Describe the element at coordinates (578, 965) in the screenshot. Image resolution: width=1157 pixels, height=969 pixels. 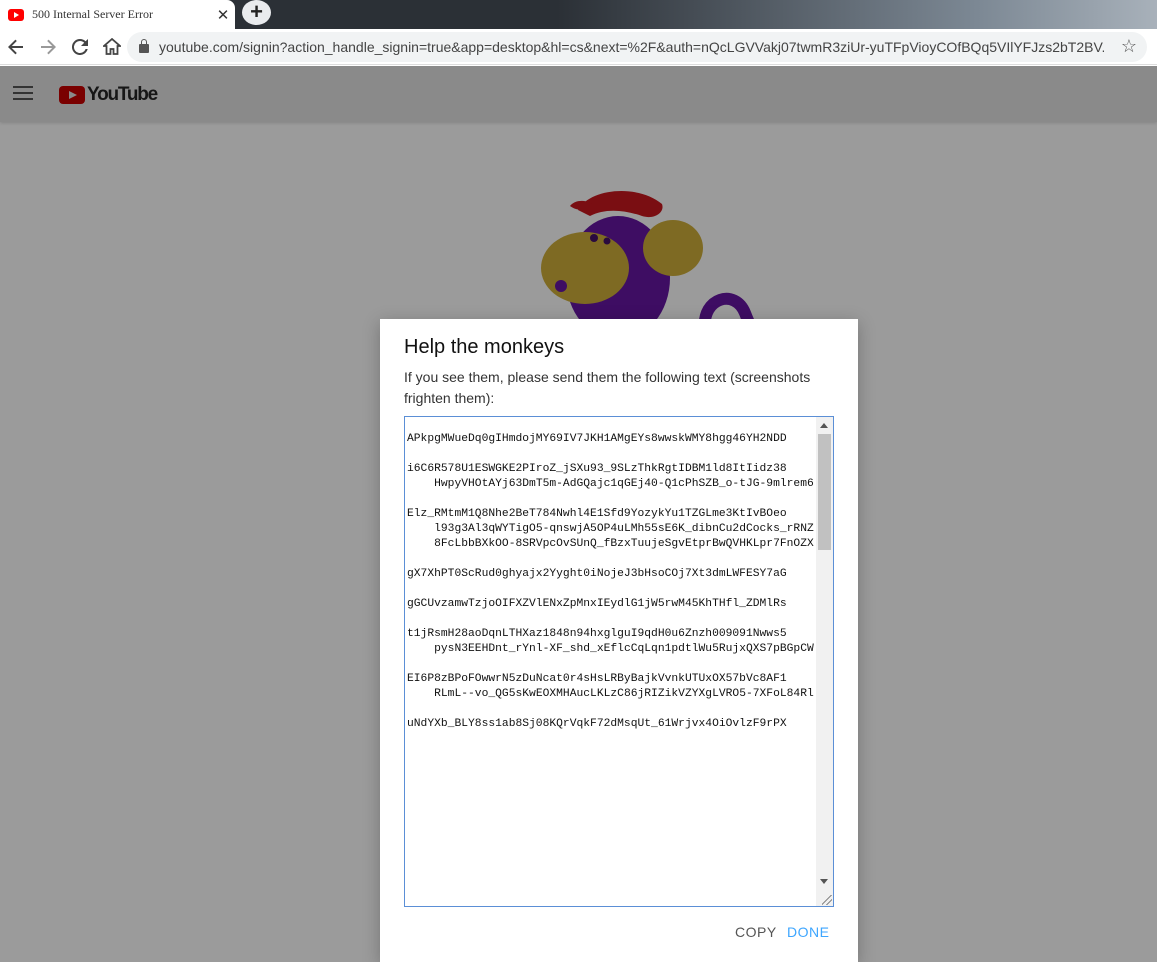
I see `bottom-strip` at that location.